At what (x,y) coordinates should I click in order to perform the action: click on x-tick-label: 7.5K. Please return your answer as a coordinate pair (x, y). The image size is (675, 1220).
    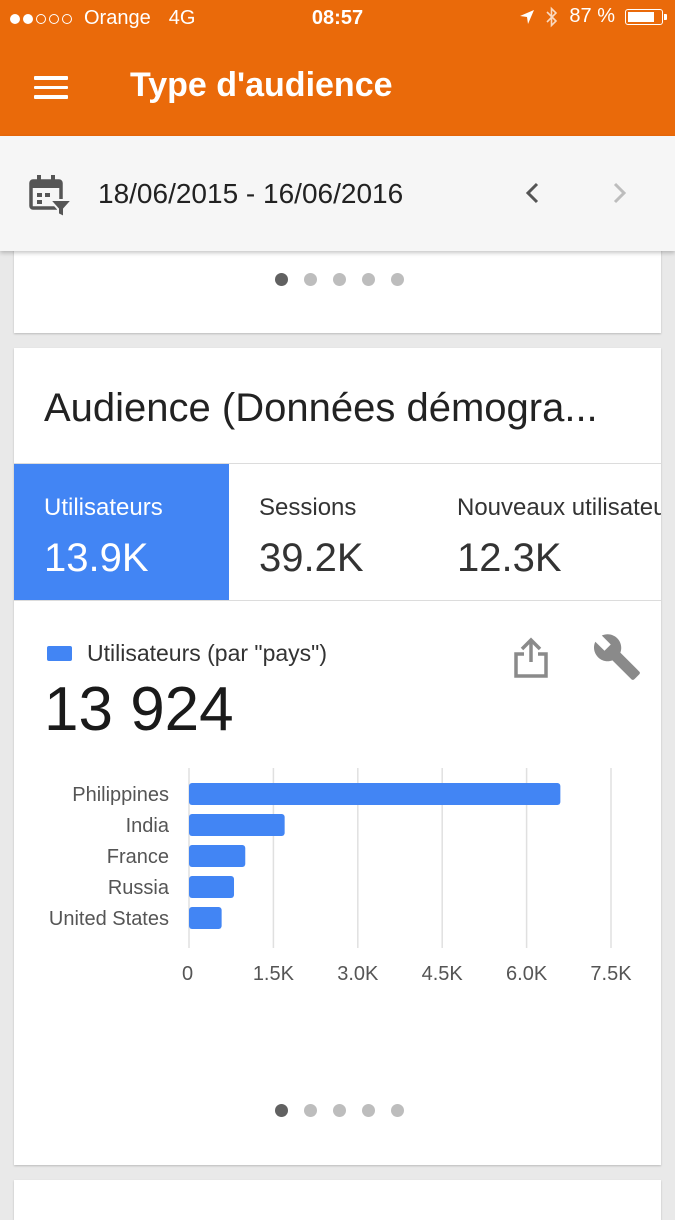
    Looking at the image, I should click on (611, 974).